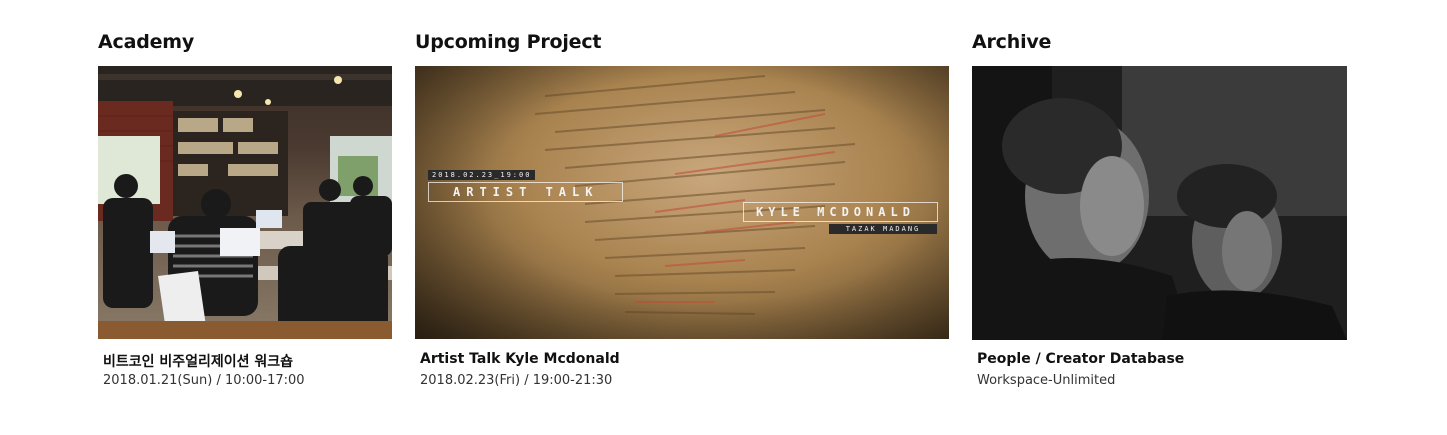  Describe the element at coordinates (520, 359) in the screenshot. I see `upcoming-card-title: Artist Talk Kyle Mcdonald` at that location.